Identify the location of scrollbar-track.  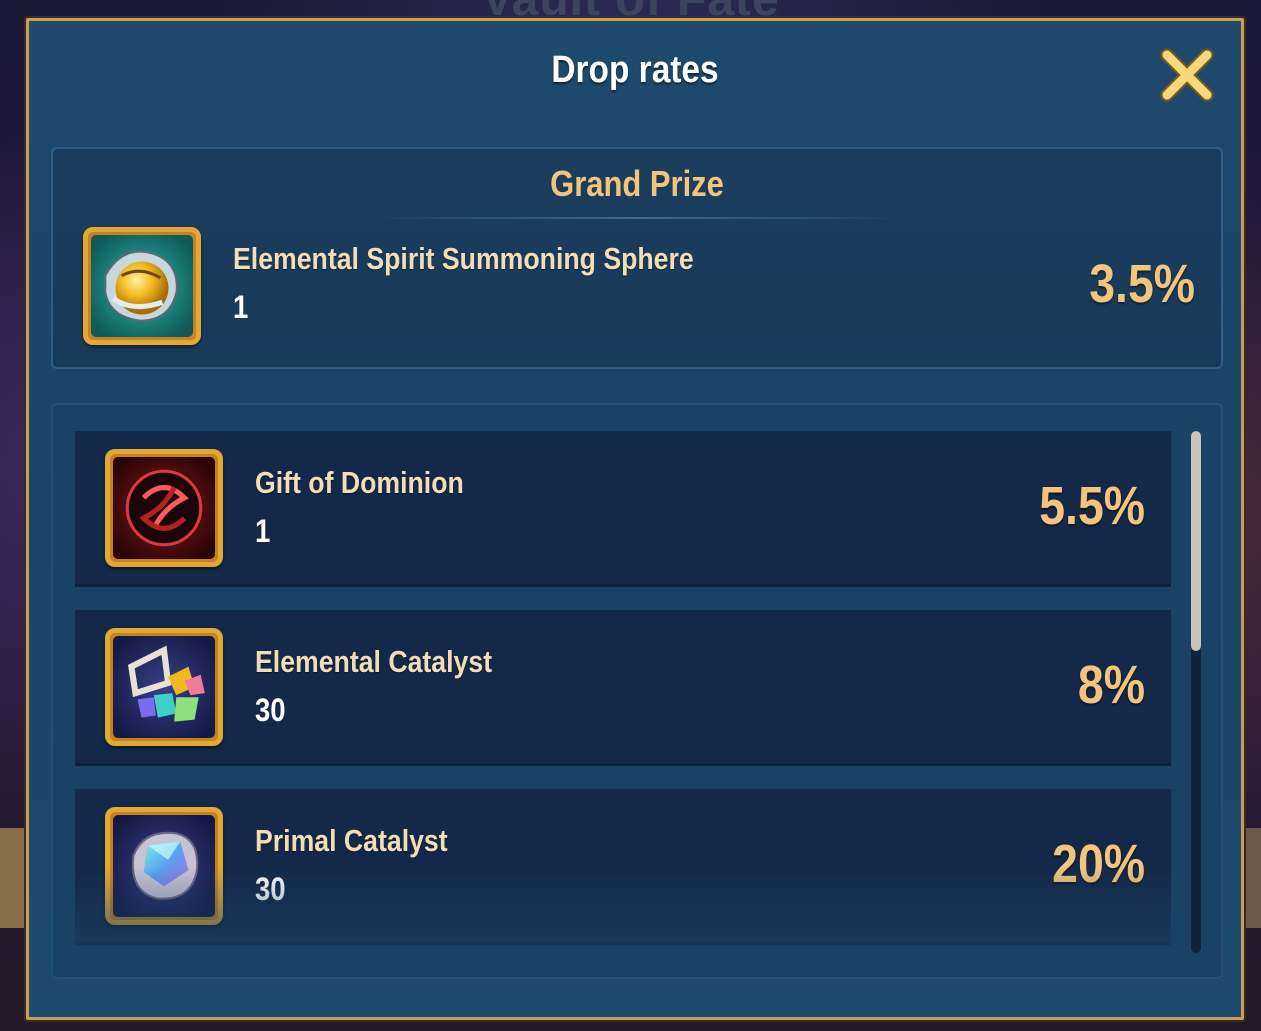
(1196, 692).